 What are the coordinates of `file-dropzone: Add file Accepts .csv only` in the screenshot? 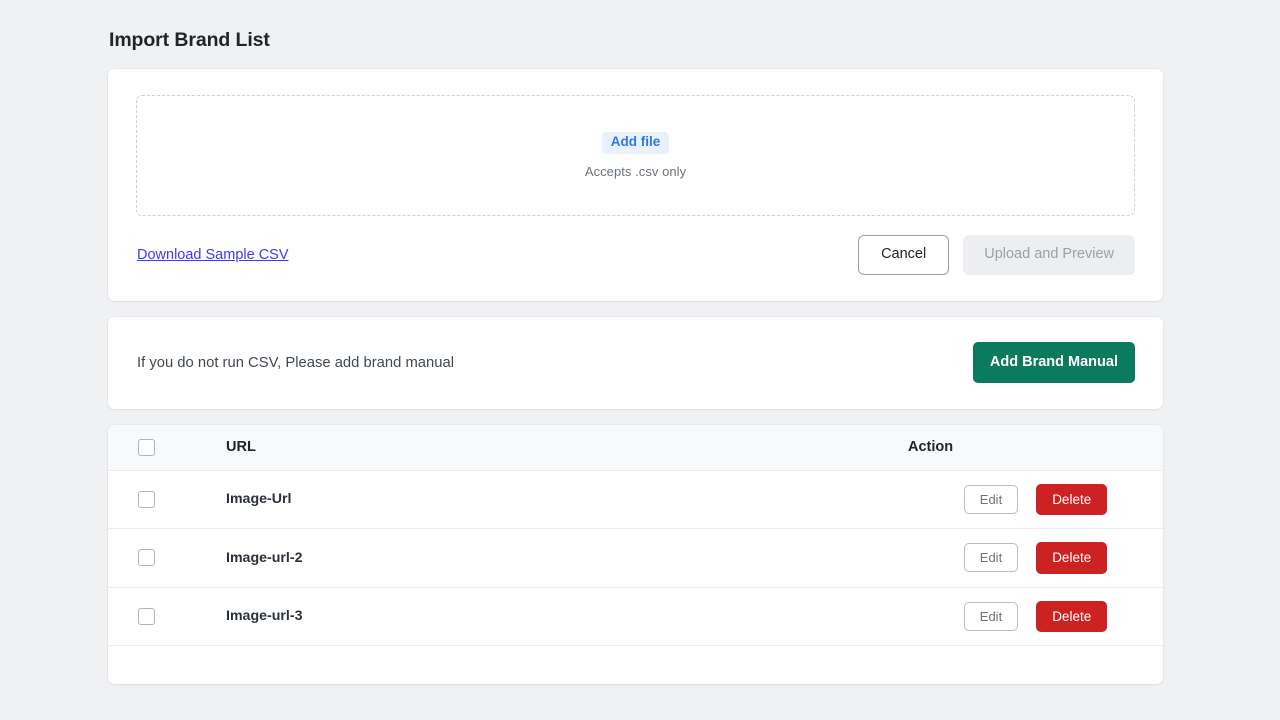 It's located at (635, 155).